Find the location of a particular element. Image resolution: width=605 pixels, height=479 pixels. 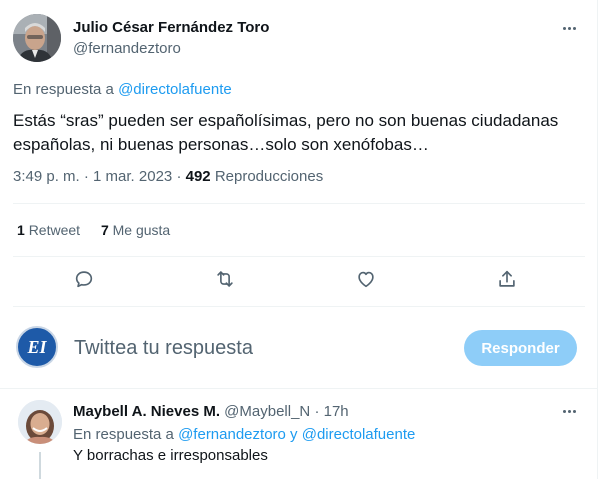

reply-icon is located at coordinates (84, 279).